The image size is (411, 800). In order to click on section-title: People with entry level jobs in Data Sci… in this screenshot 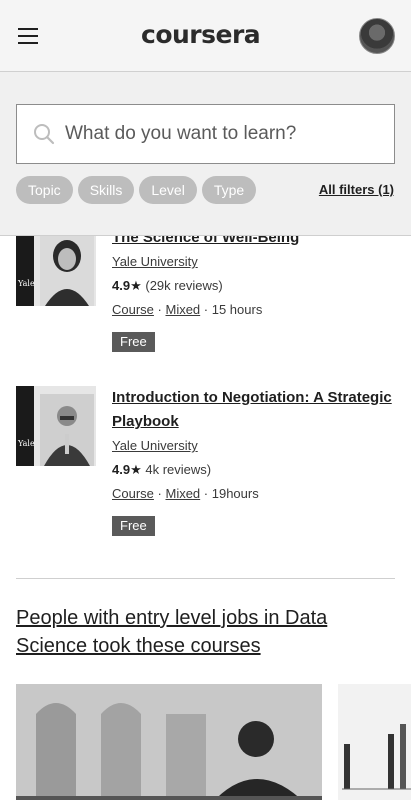, I will do `click(206, 632)`.